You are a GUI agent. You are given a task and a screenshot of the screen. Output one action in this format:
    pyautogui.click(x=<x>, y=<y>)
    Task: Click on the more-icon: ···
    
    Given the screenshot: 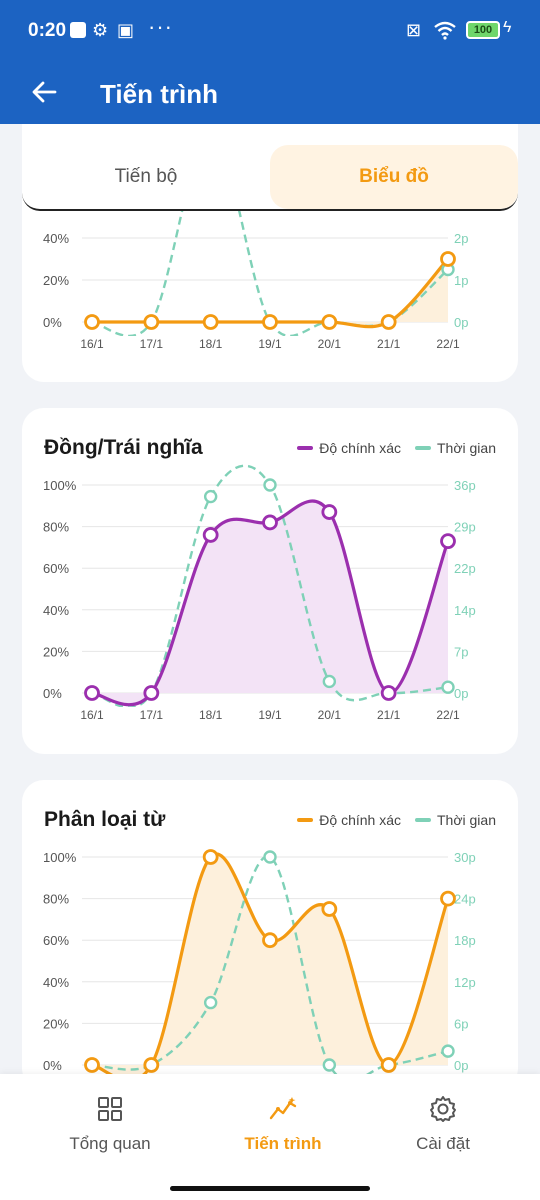 What is the action you would take?
    pyautogui.click(x=160, y=26)
    